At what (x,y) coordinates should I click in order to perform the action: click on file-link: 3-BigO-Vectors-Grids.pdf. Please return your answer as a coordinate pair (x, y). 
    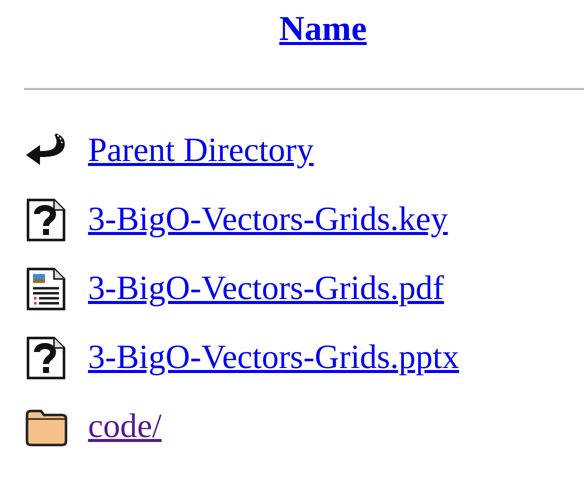
    Looking at the image, I should click on (266, 289).